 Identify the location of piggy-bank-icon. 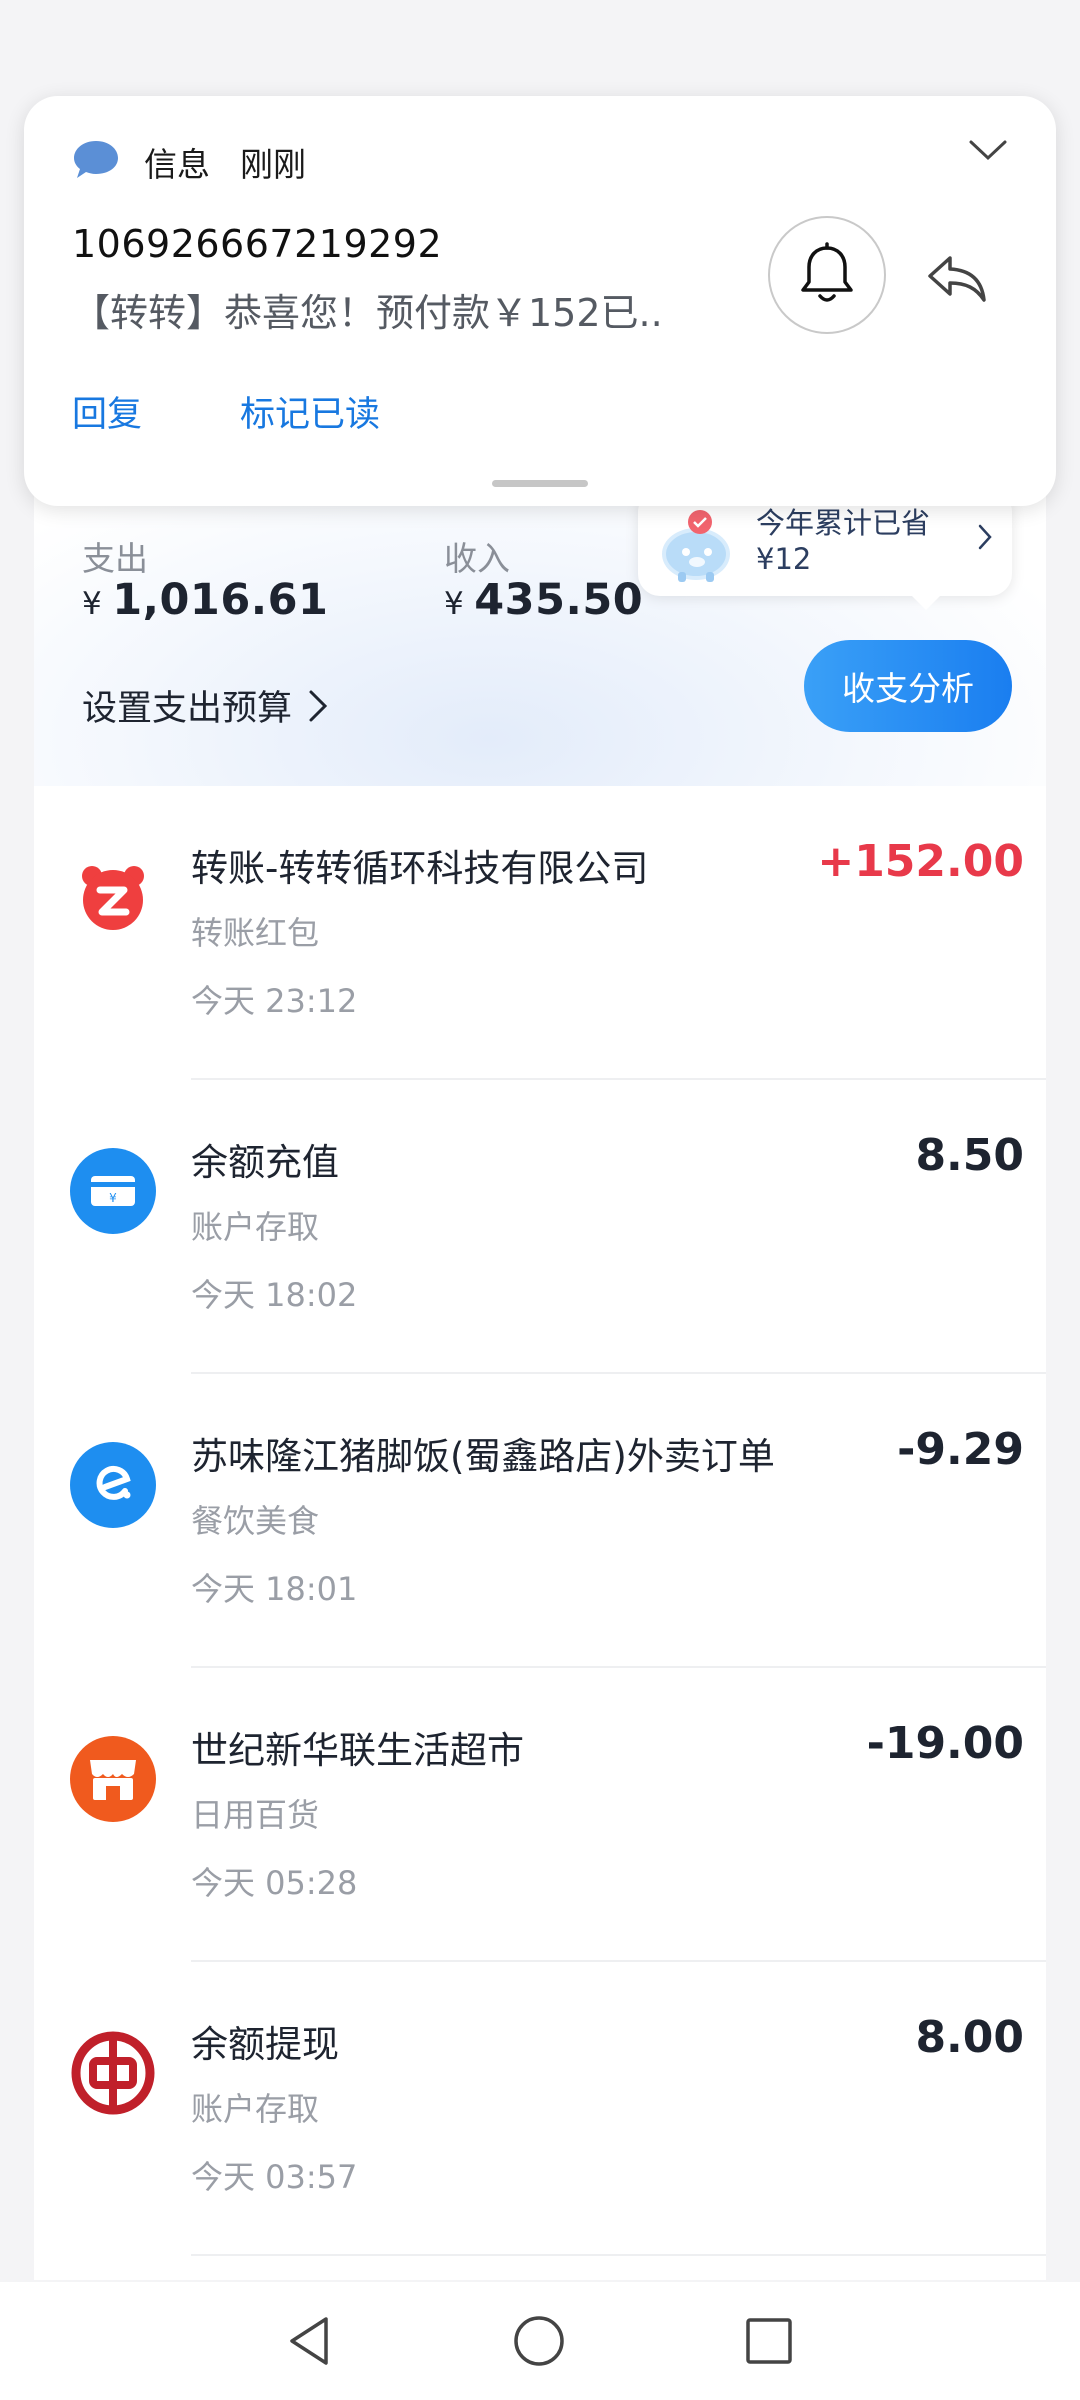
(696, 546).